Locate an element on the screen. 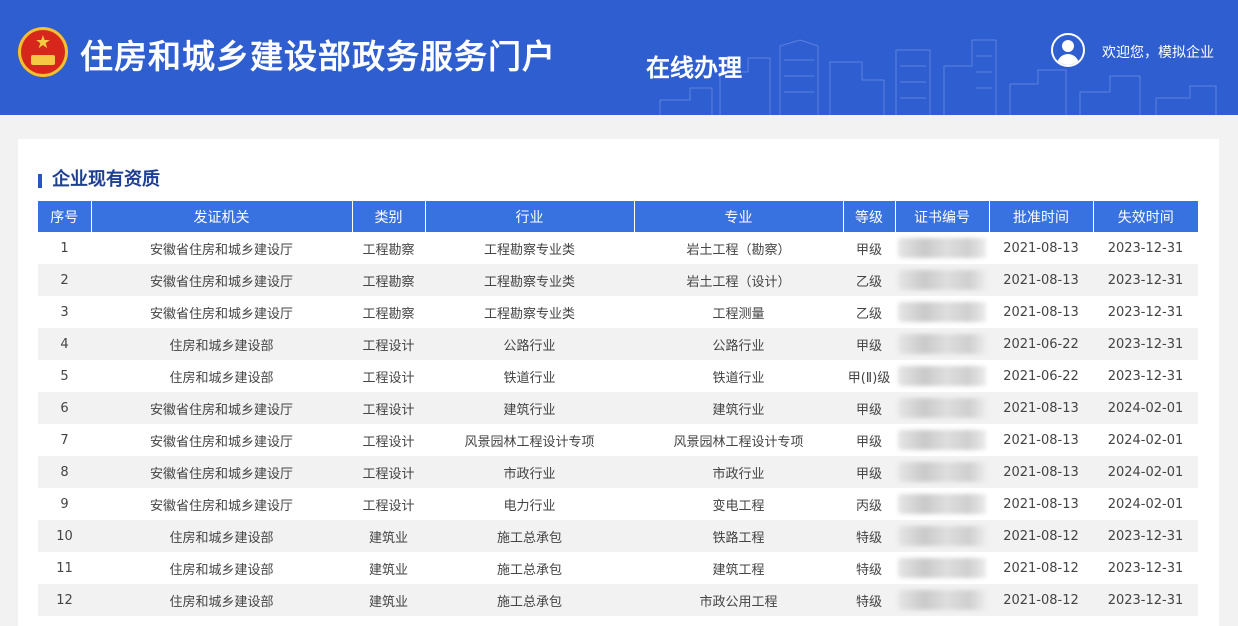 The image size is (1238, 626). user-avatar-icon is located at coordinates (1068, 50).